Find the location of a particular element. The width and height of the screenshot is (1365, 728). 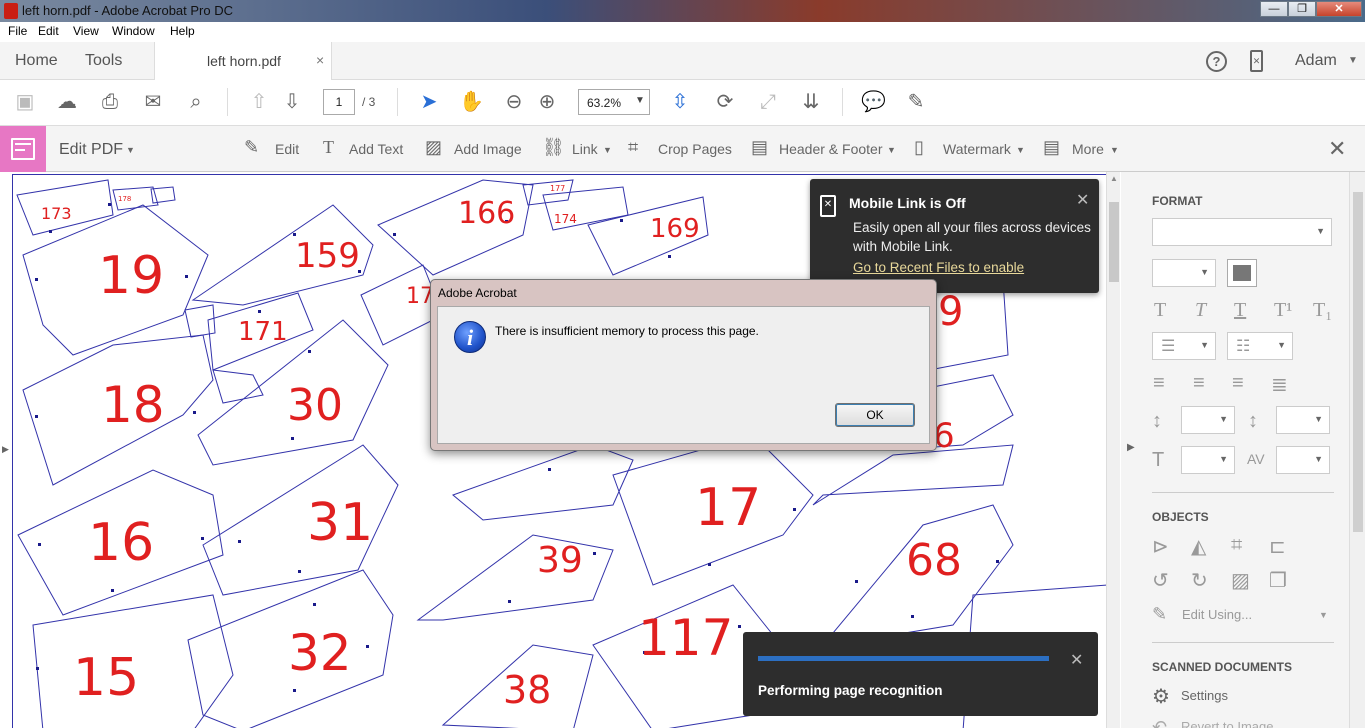

zoom-select: 63.2% ▼ is located at coordinates (614, 102).